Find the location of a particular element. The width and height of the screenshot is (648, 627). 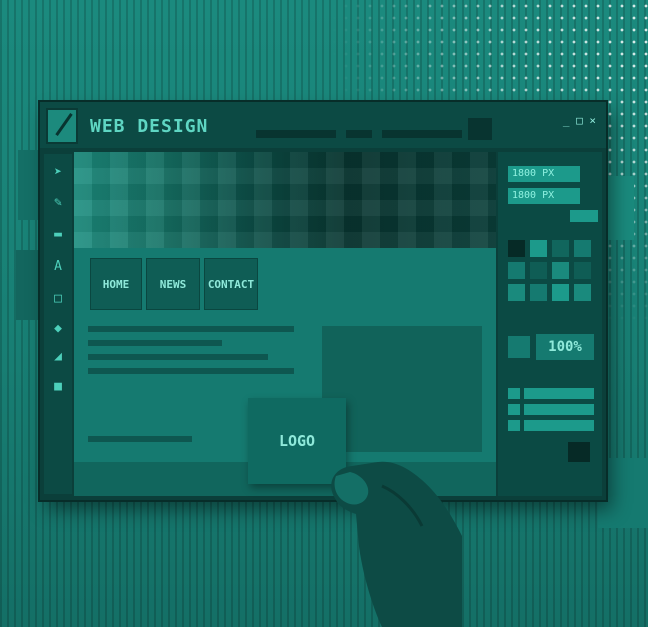

pointer-icon: ➤ is located at coordinates (58, 173).